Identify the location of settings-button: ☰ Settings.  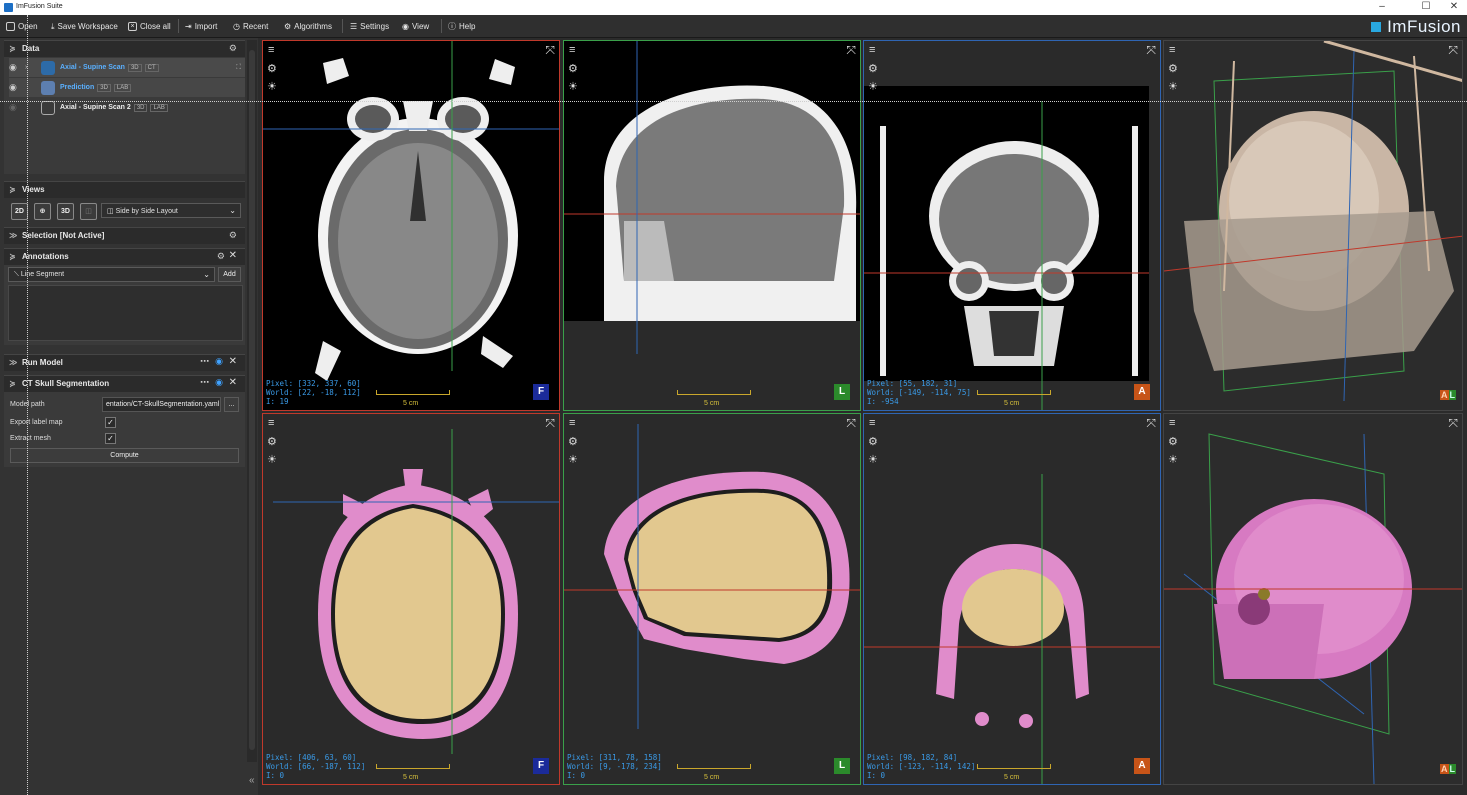
(369, 26).